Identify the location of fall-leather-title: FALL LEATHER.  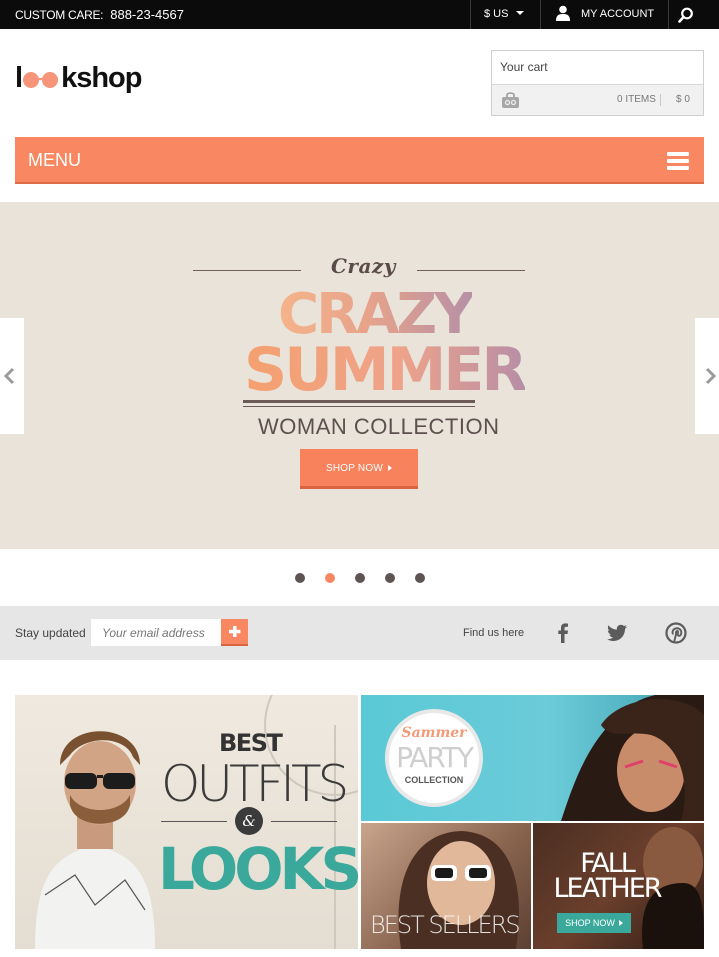
(607, 877).